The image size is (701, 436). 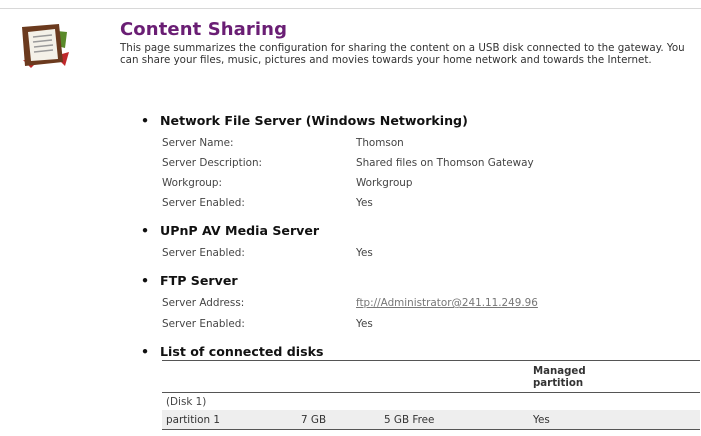 What do you see at coordinates (431, 429) in the screenshot?
I see `table-bottom-rule` at bounding box center [431, 429].